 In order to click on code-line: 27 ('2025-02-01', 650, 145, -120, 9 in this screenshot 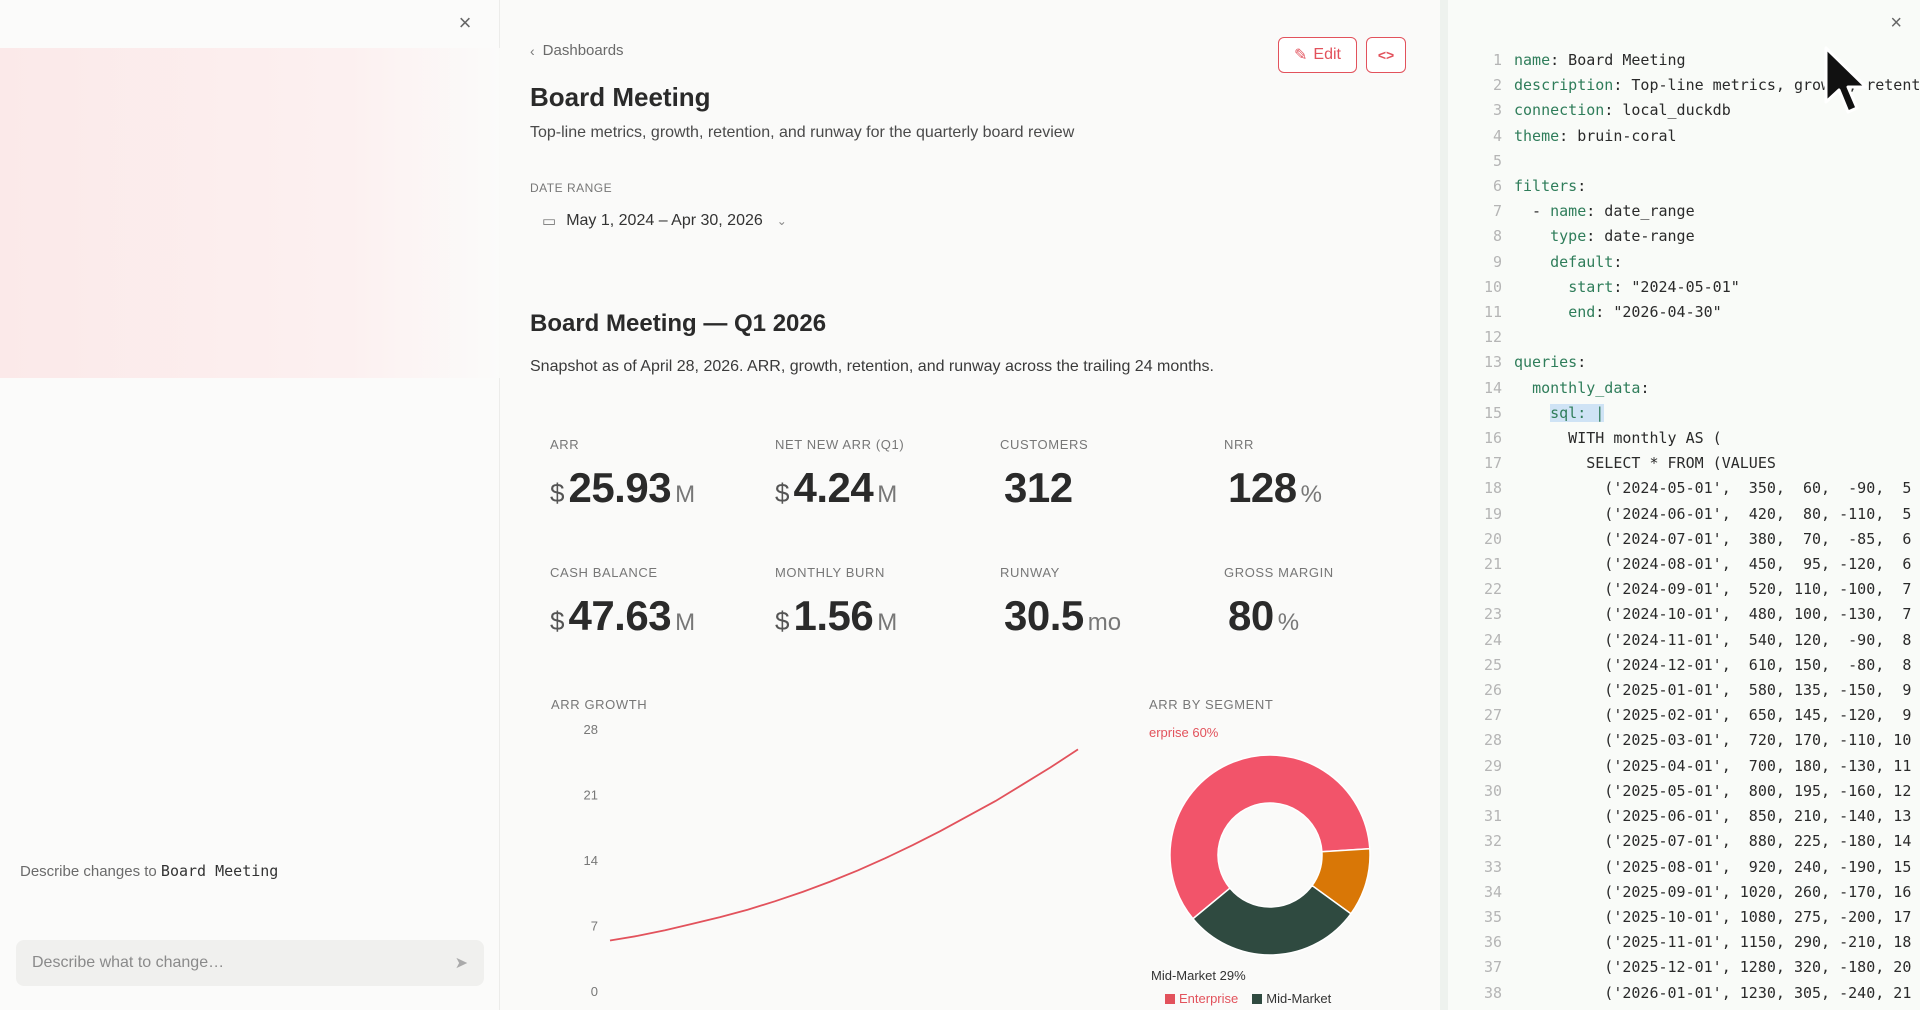, I will do `click(1695, 715)`.